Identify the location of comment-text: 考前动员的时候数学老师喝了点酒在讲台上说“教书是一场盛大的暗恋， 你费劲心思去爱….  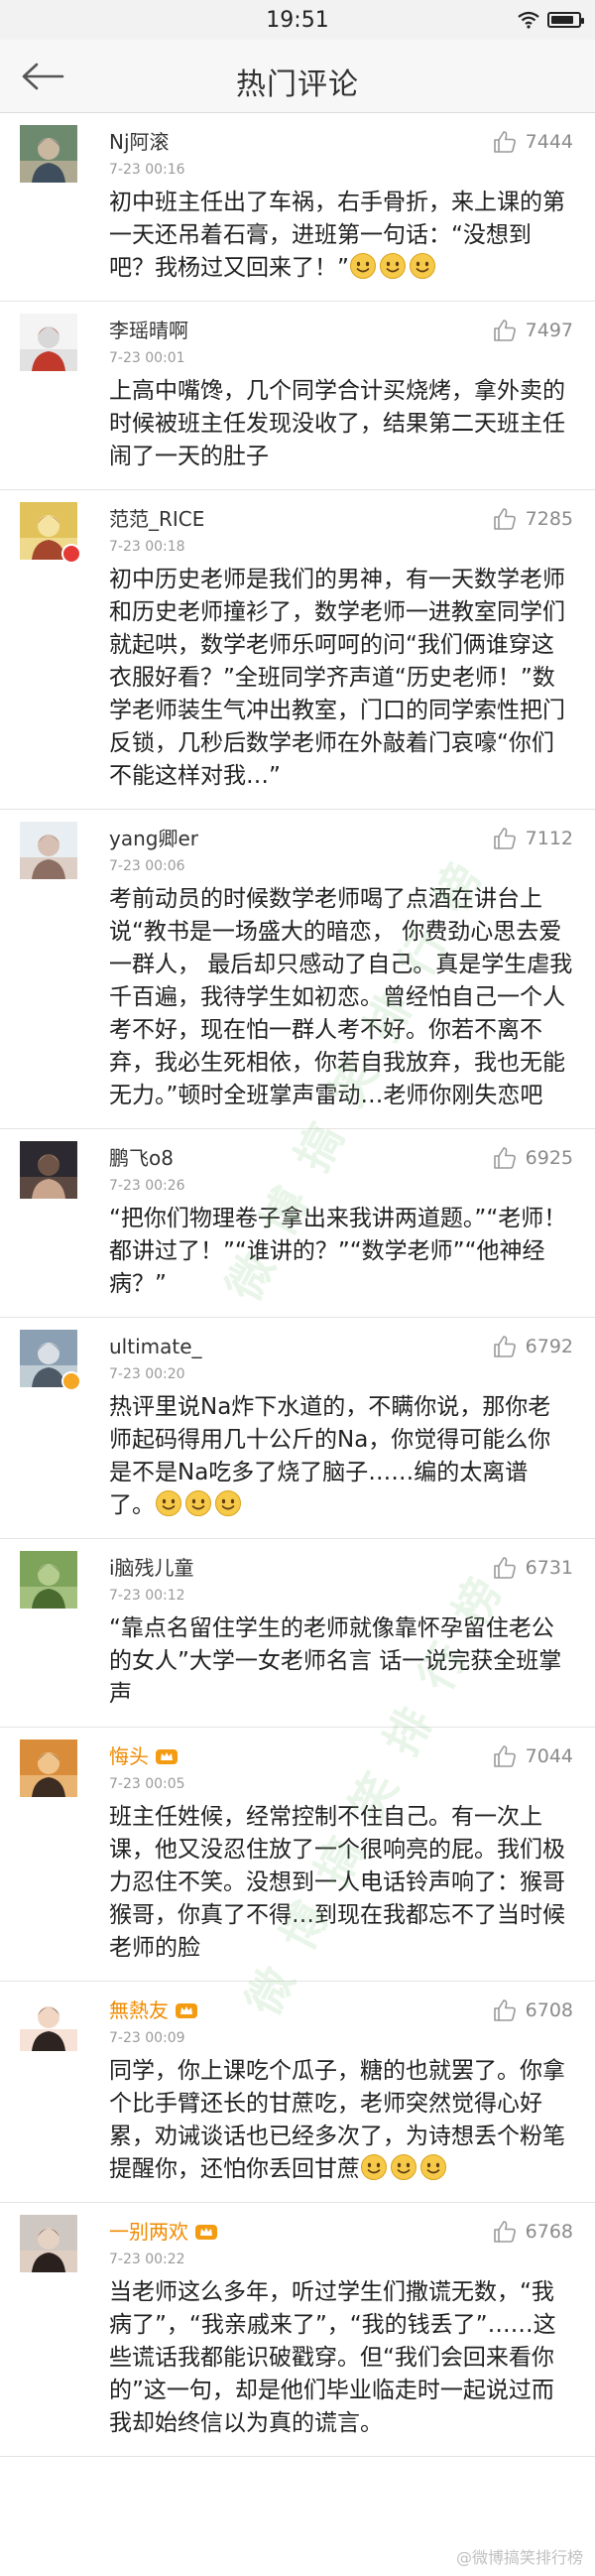
(341, 998).